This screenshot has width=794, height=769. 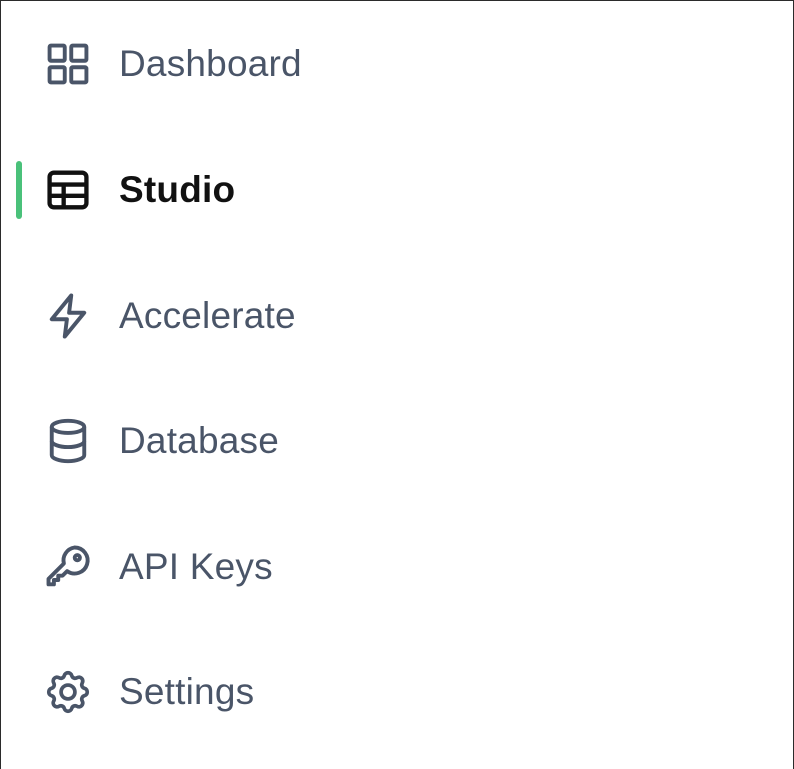 What do you see at coordinates (68, 441) in the screenshot?
I see `database-icon` at bounding box center [68, 441].